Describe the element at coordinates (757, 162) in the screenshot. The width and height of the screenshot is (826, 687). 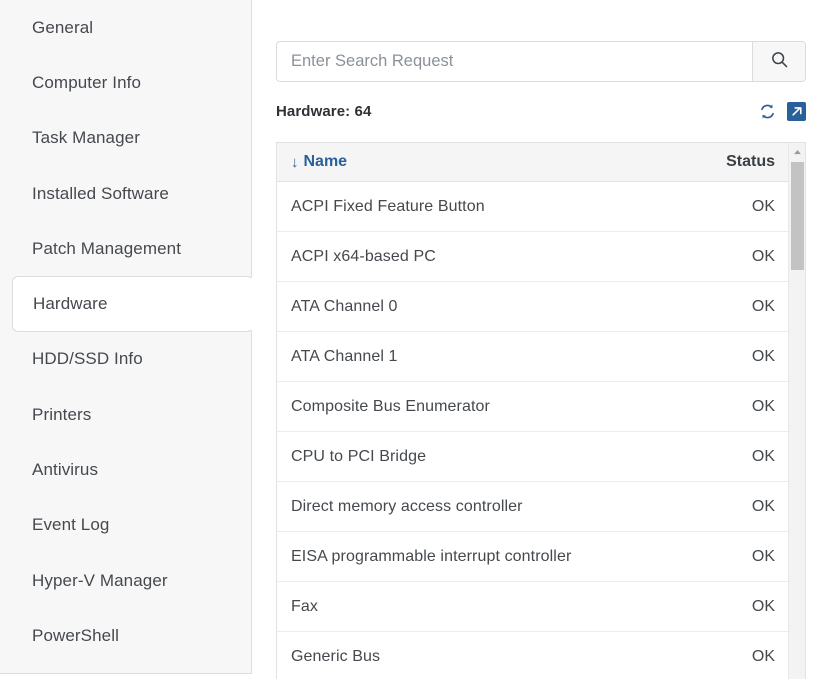
I see `column-header-status: Status` at that location.